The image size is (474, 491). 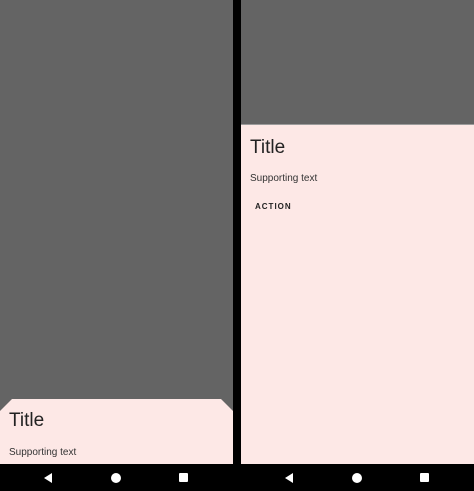 What do you see at coordinates (273, 206) in the screenshot?
I see `action-button: ACTION` at bounding box center [273, 206].